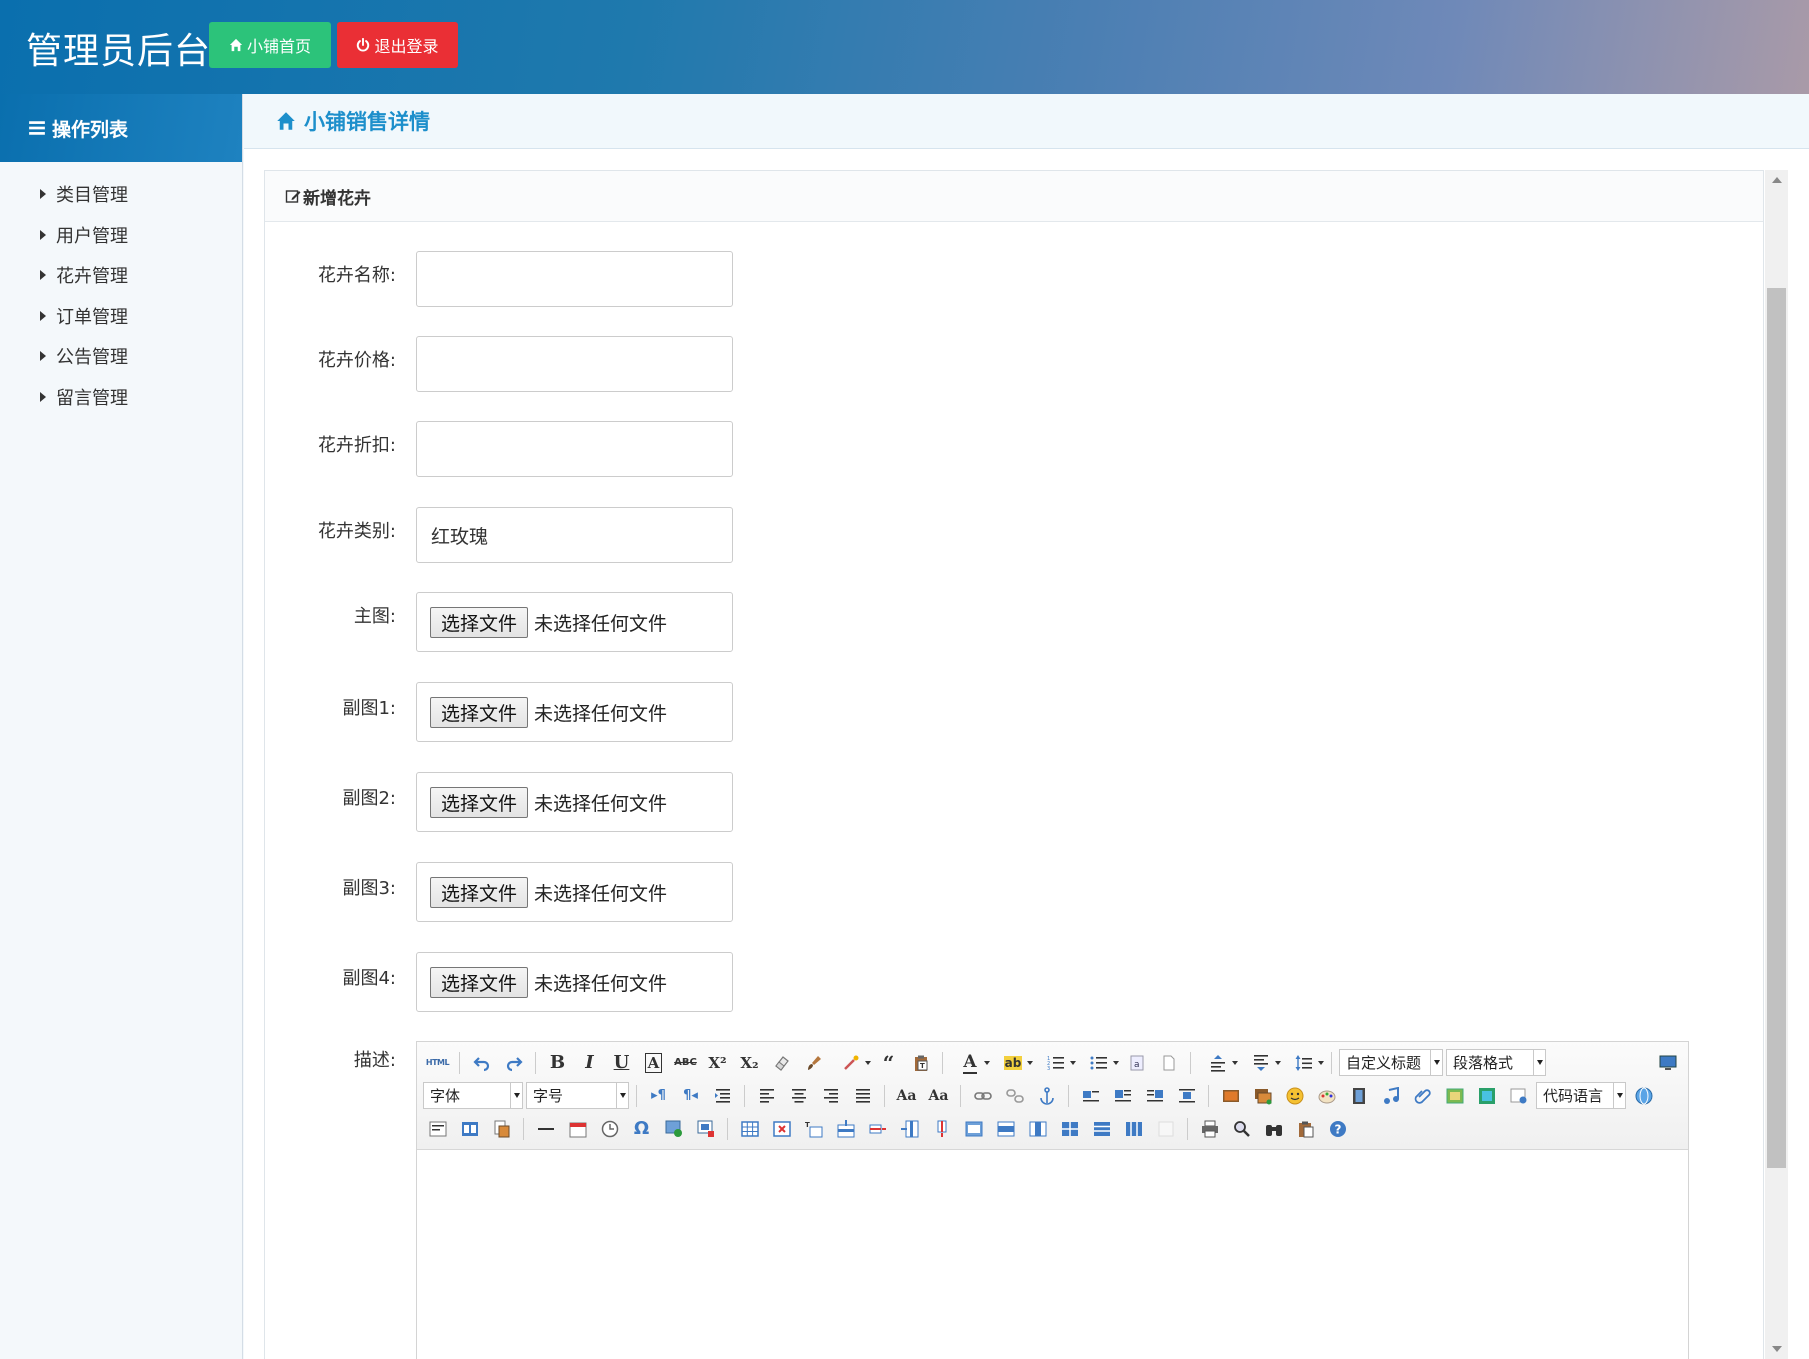  What do you see at coordinates (641, 1128) in the screenshot?
I see `special-char-button: Ω` at bounding box center [641, 1128].